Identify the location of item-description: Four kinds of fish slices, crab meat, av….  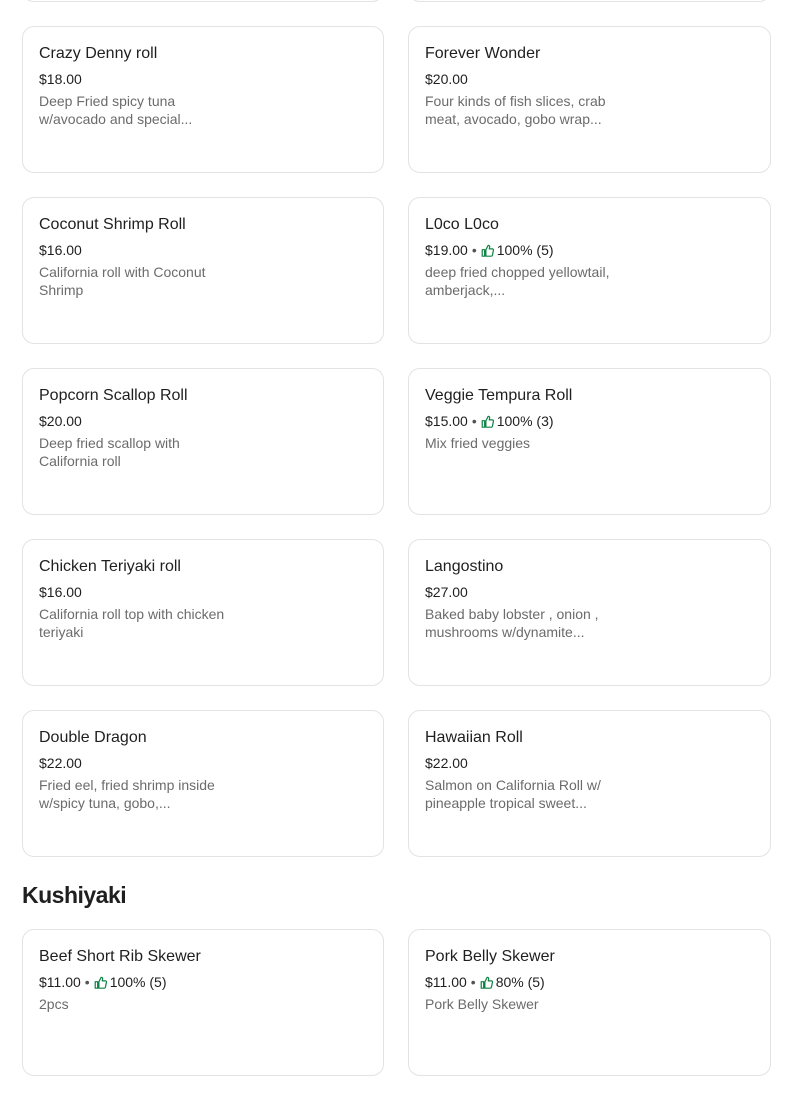
(515, 110).